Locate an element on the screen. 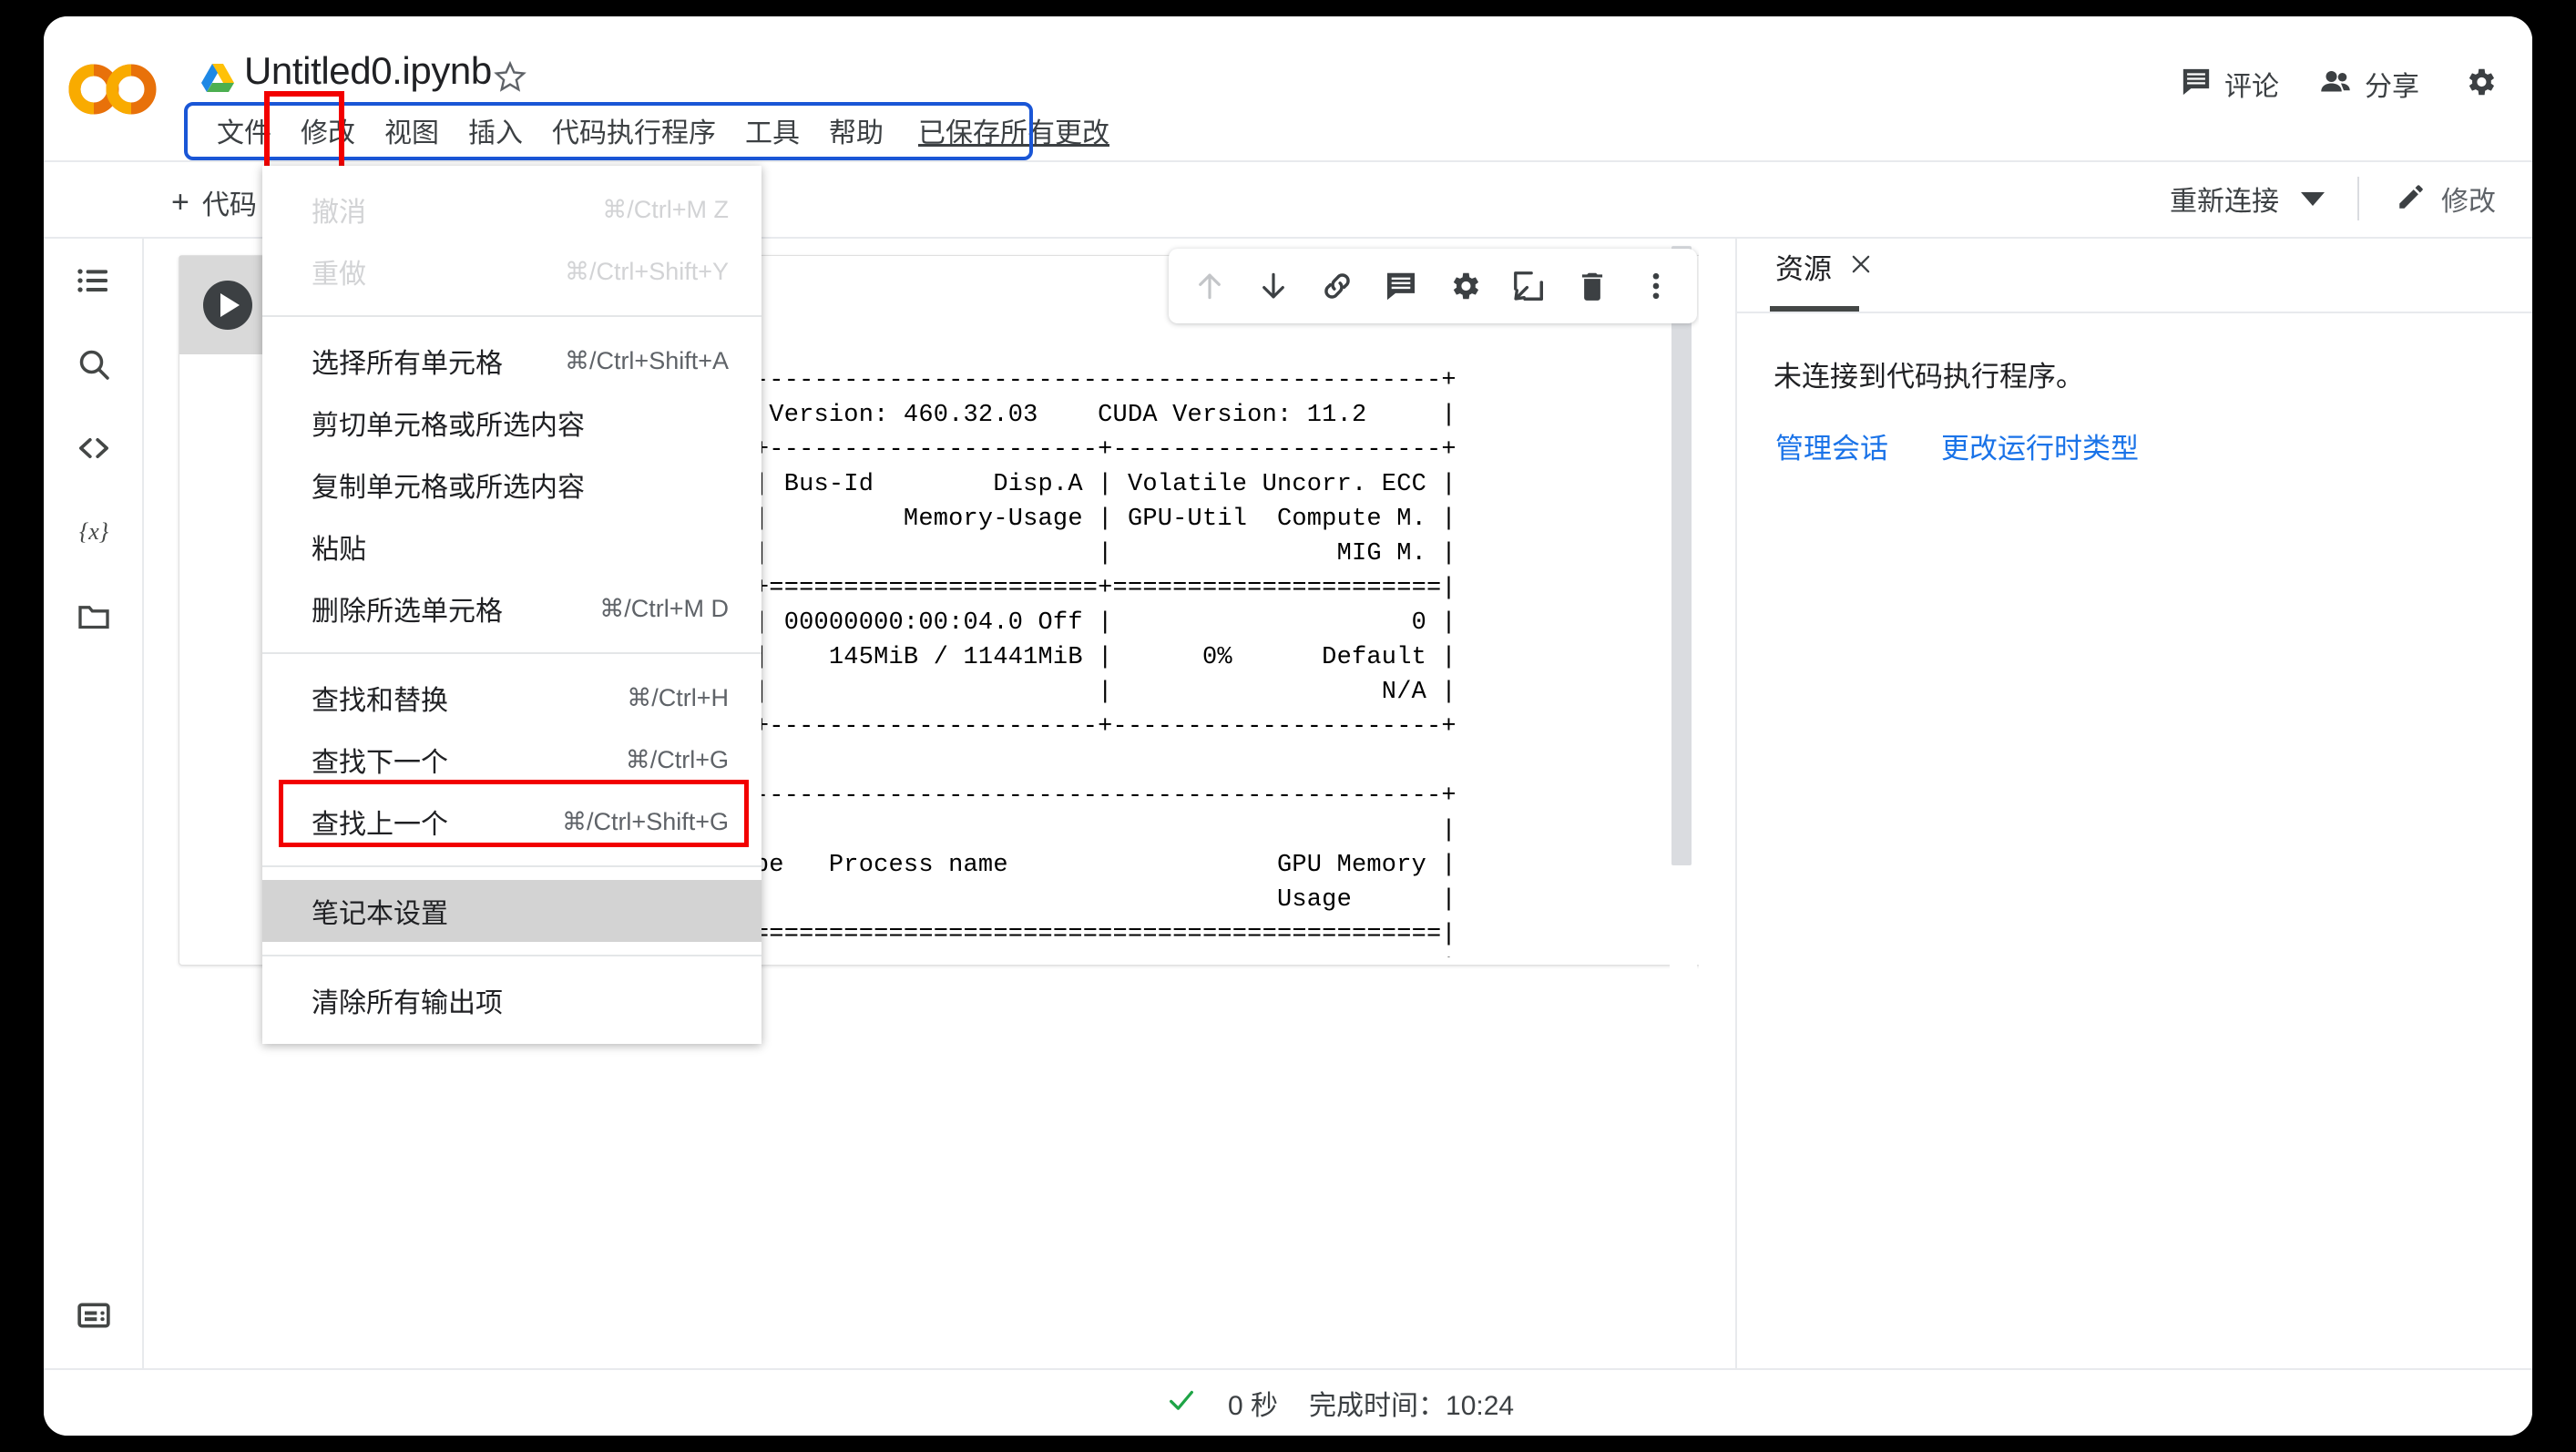 The height and width of the screenshot is (1452, 2576). scrollbar-thumb is located at coordinates (1681, 555).